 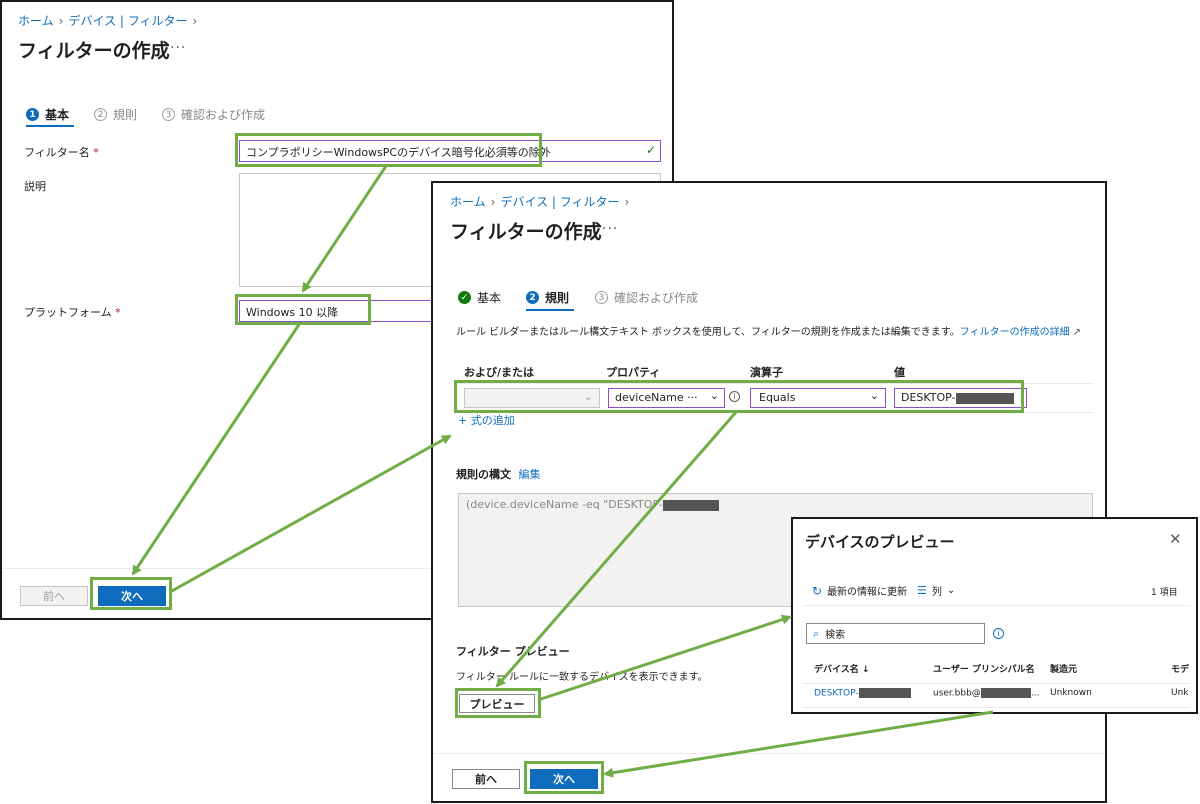 What do you see at coordinates (774, 383) in the screenshot?
I see `table-header-divider` at bounding box center [774, 383].